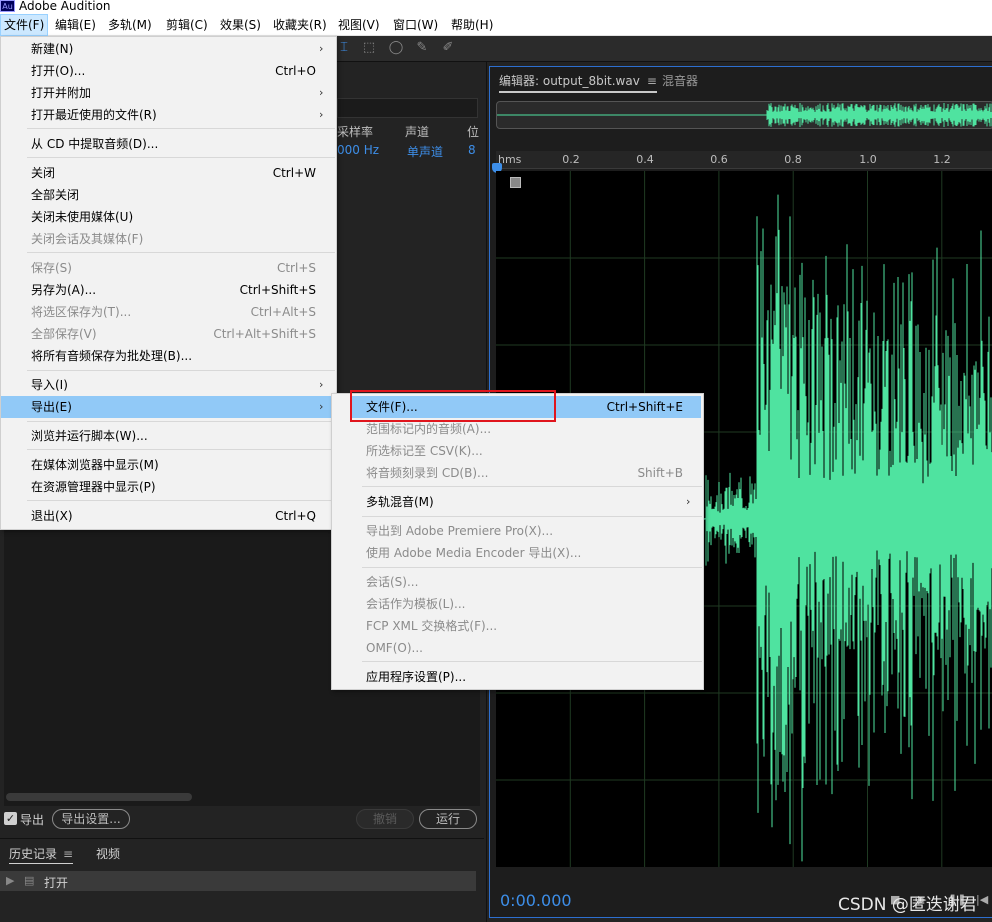  I want to click on tab-editor-label: 编辑器: output_8bit.wav, so click(569, 81).